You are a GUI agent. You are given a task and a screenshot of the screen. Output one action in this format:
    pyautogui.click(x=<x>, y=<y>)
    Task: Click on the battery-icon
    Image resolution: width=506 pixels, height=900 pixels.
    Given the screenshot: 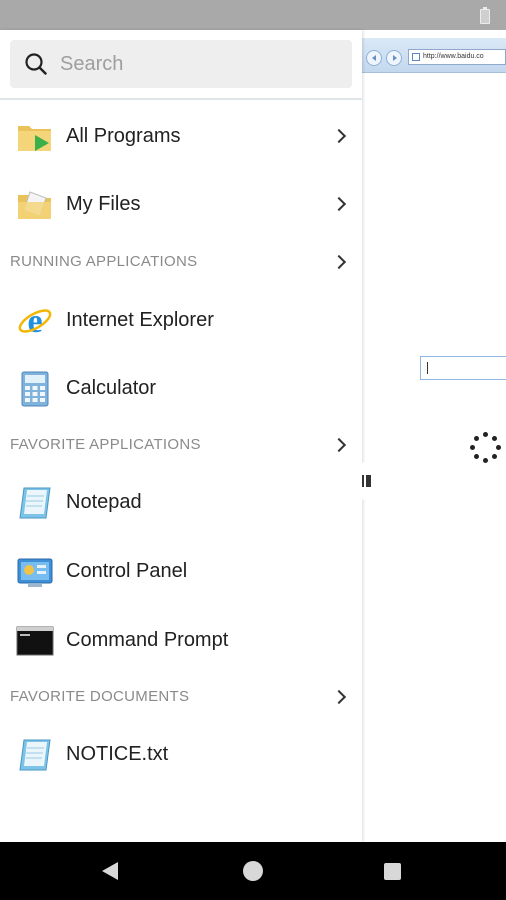 What is the action you would take?
    pyautogui.click(x=485, y=15)
    